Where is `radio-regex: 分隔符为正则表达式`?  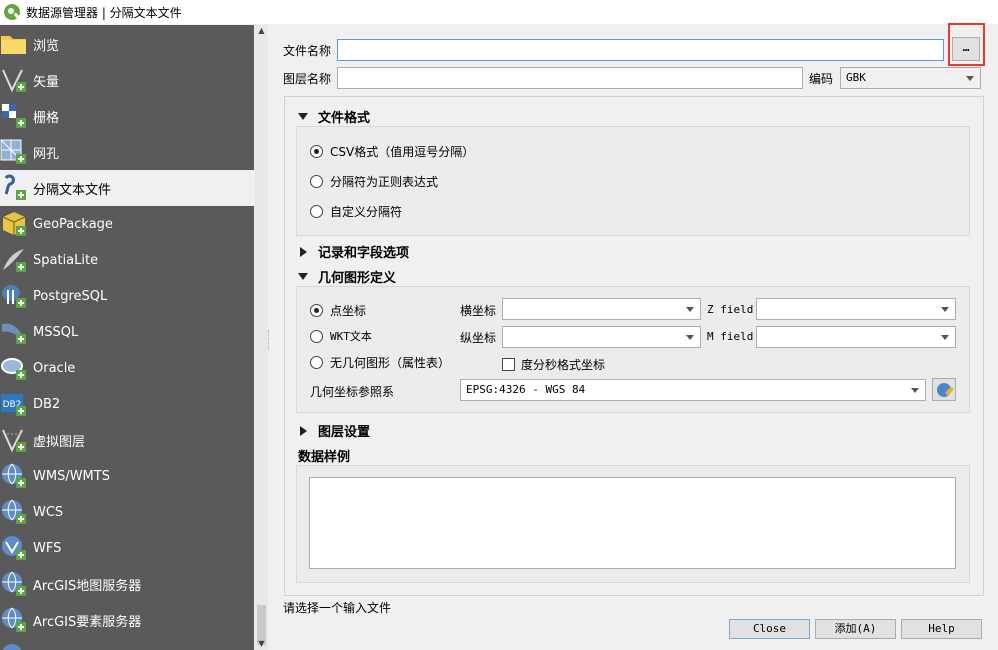 radio-regex: 分隔符为正则表达式 is located at coordinates (374, 181).